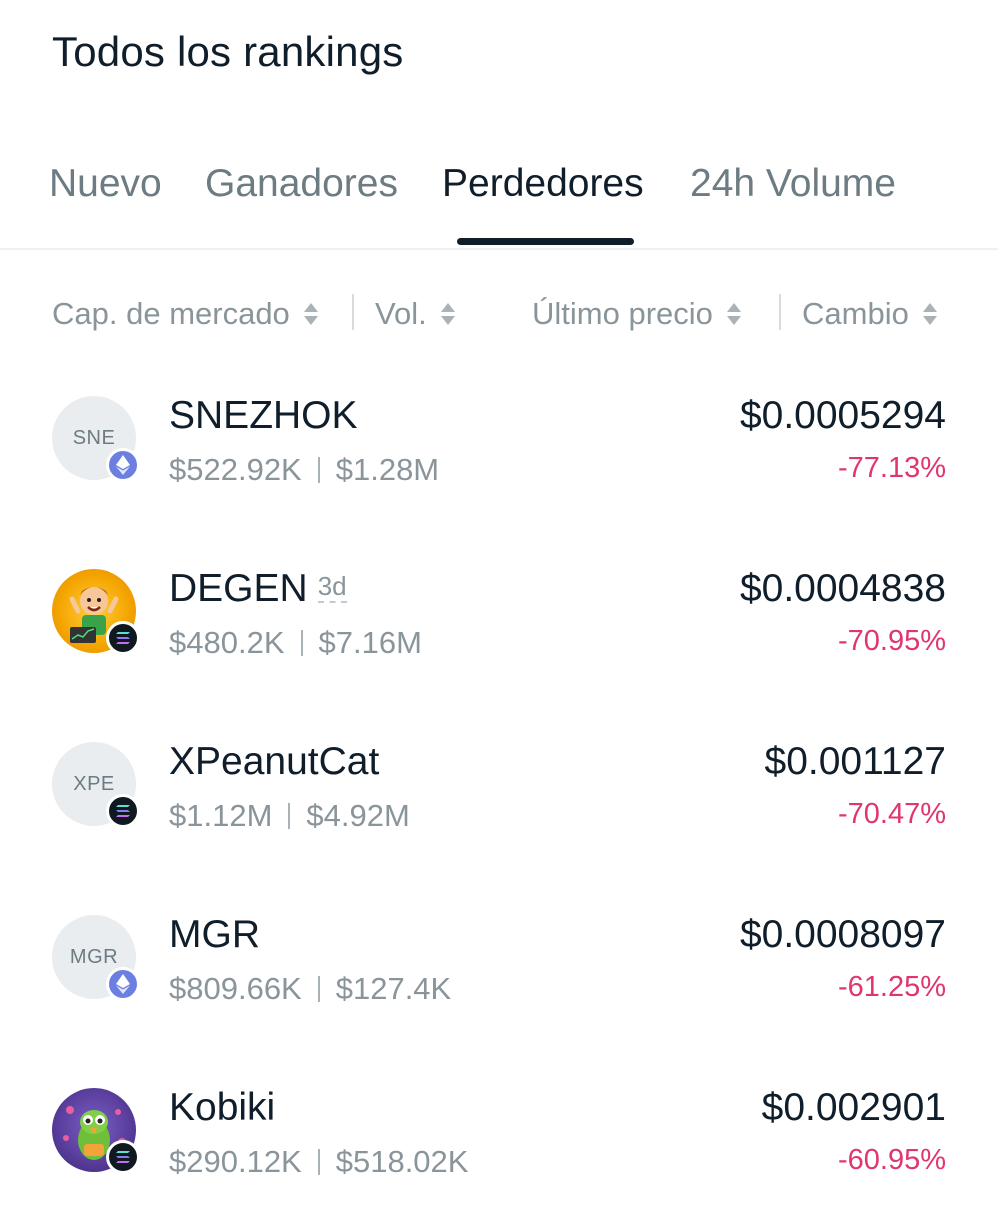 This screenshot has height=1218, width=998. I want to click on sort-last-price-label: Último precio, so click(622, 313).